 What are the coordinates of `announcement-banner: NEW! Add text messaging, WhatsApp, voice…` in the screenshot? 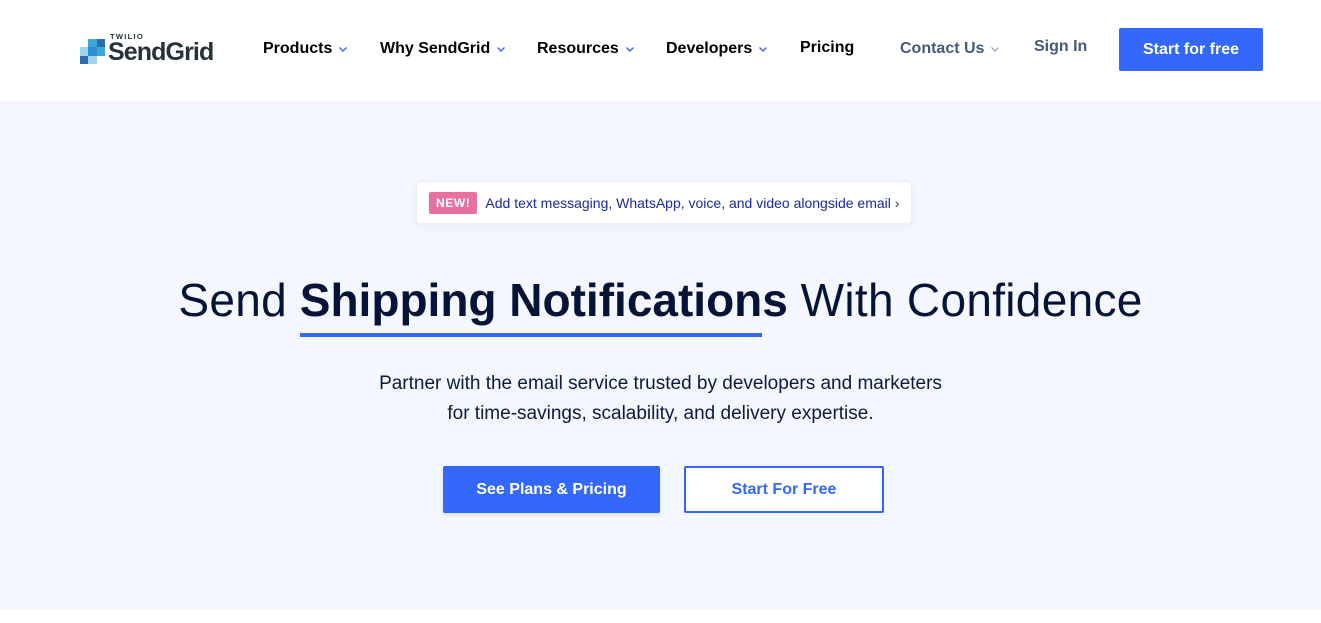 It's located at (664, 202).